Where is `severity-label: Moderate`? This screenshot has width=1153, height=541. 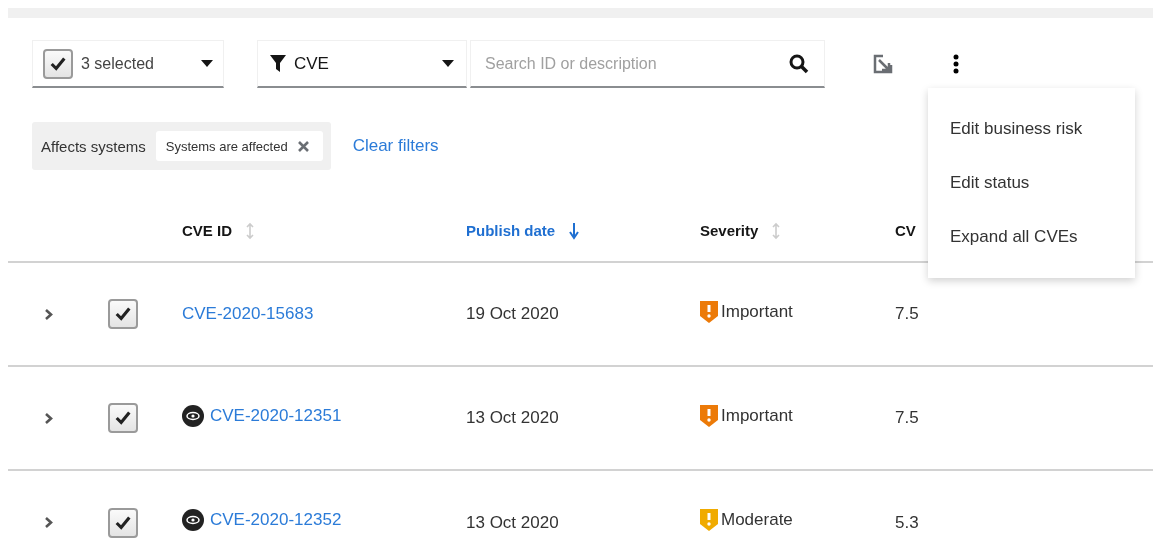
severity-label: Moderate is located at coordinates (757, 520).